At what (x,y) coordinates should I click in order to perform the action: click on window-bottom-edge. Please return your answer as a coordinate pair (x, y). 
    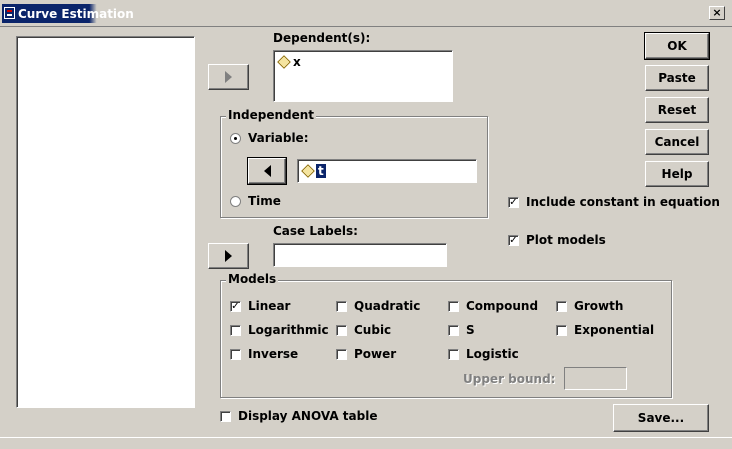
    Looking at the image, I should click on (366, 443).